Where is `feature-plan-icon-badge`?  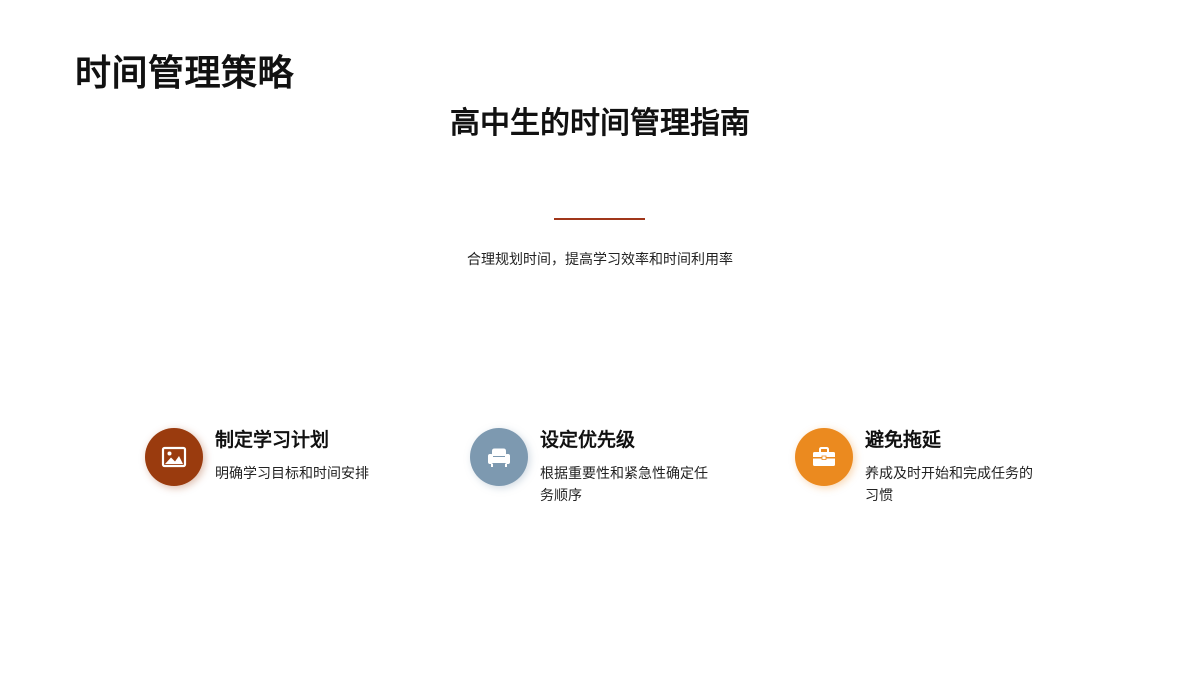
feature-plan-icon-badge is located at coordinates (174, 457).